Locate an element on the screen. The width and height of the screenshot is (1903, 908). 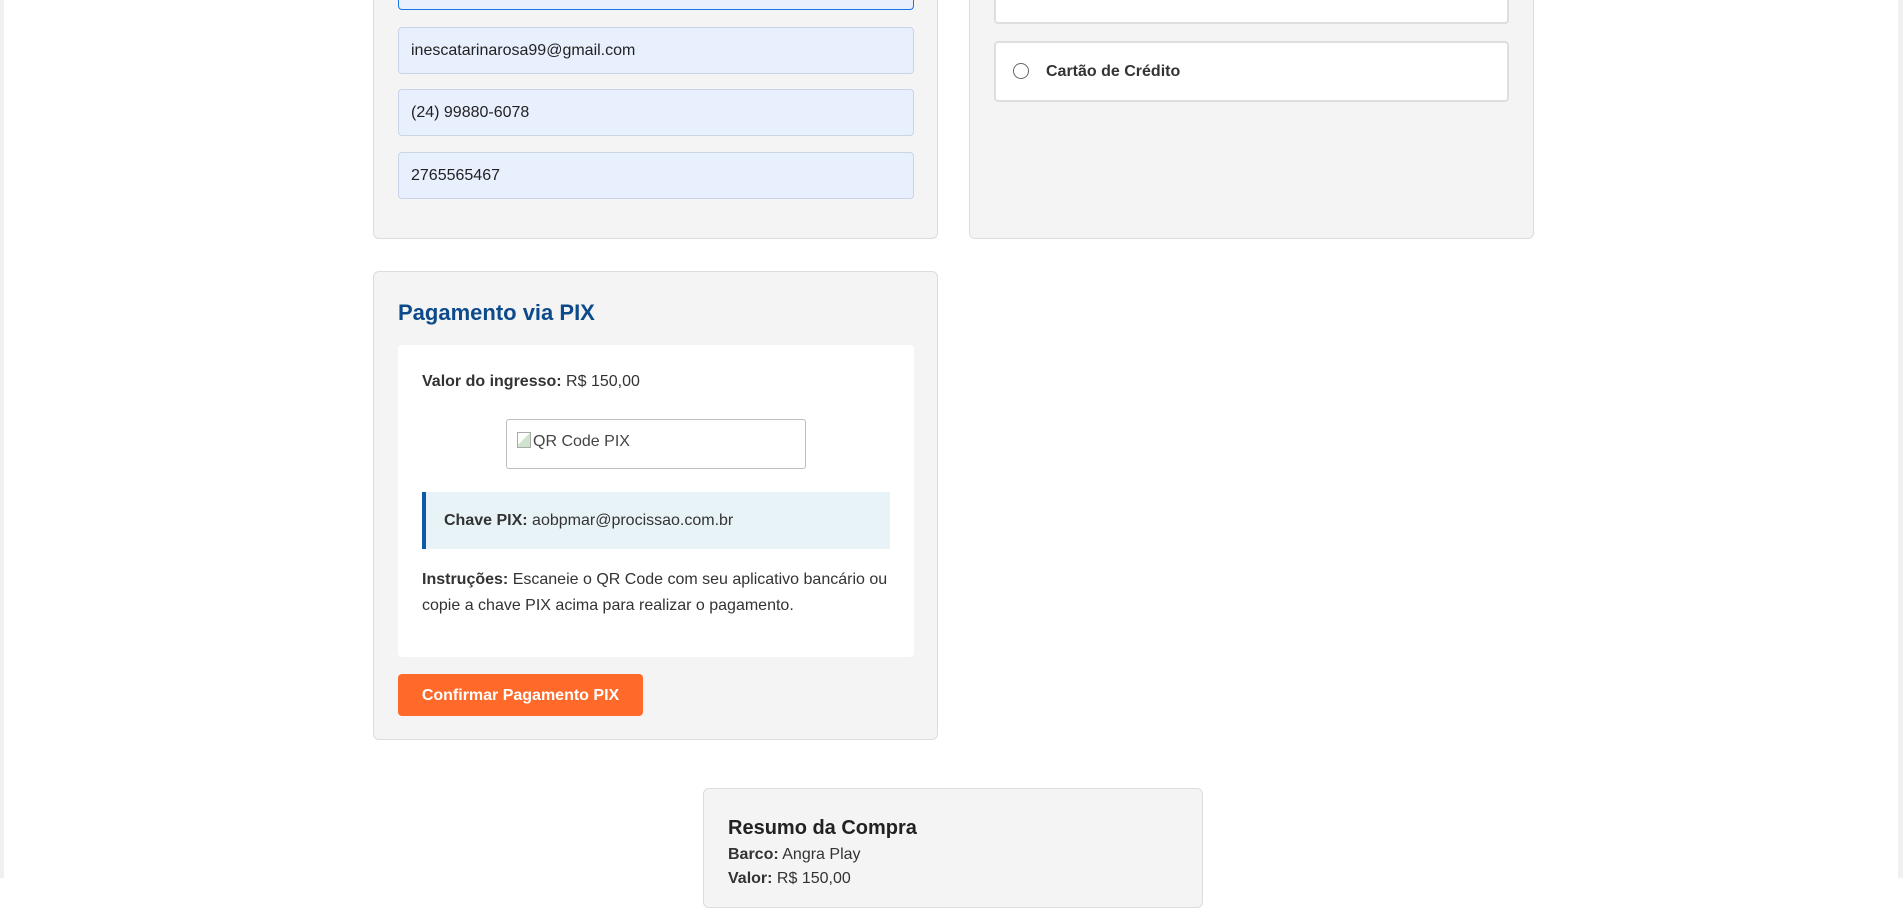
ticket-value-amount: R$ 150,00 is located at coordinates (603, 381).